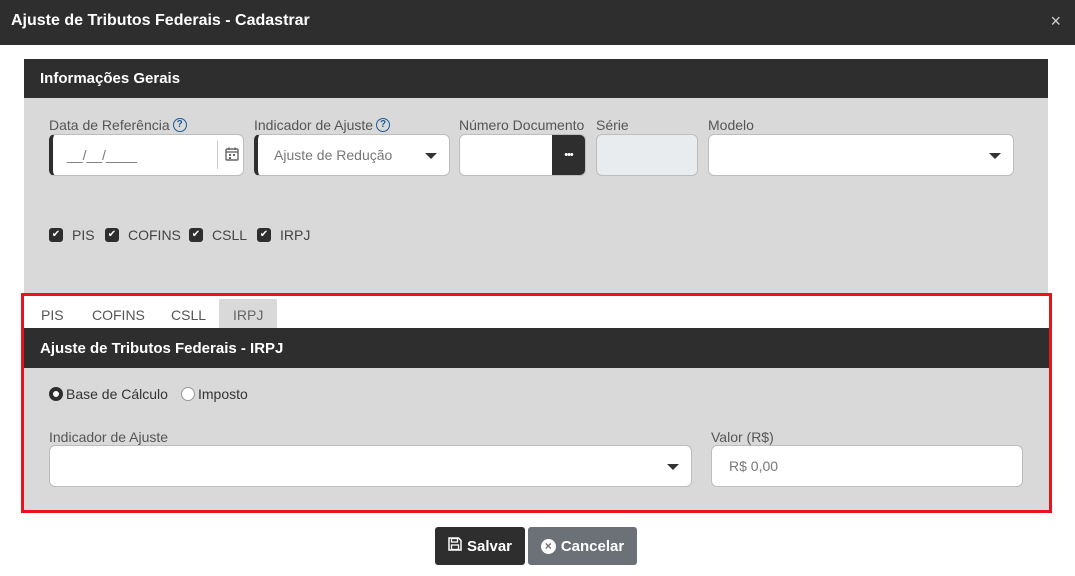 This screenshot has height=576, width=1075. Describe the element at coordinates (217, 155) in the screenshot. I see `field-divider` at that location.